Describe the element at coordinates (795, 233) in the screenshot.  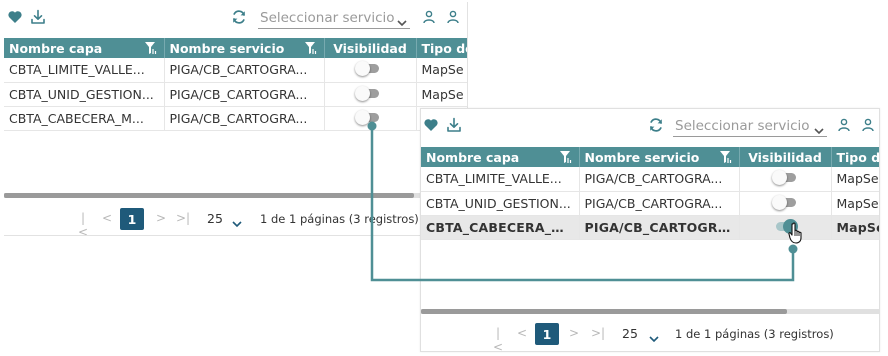
I see `hand-cursor-icon` at that location.